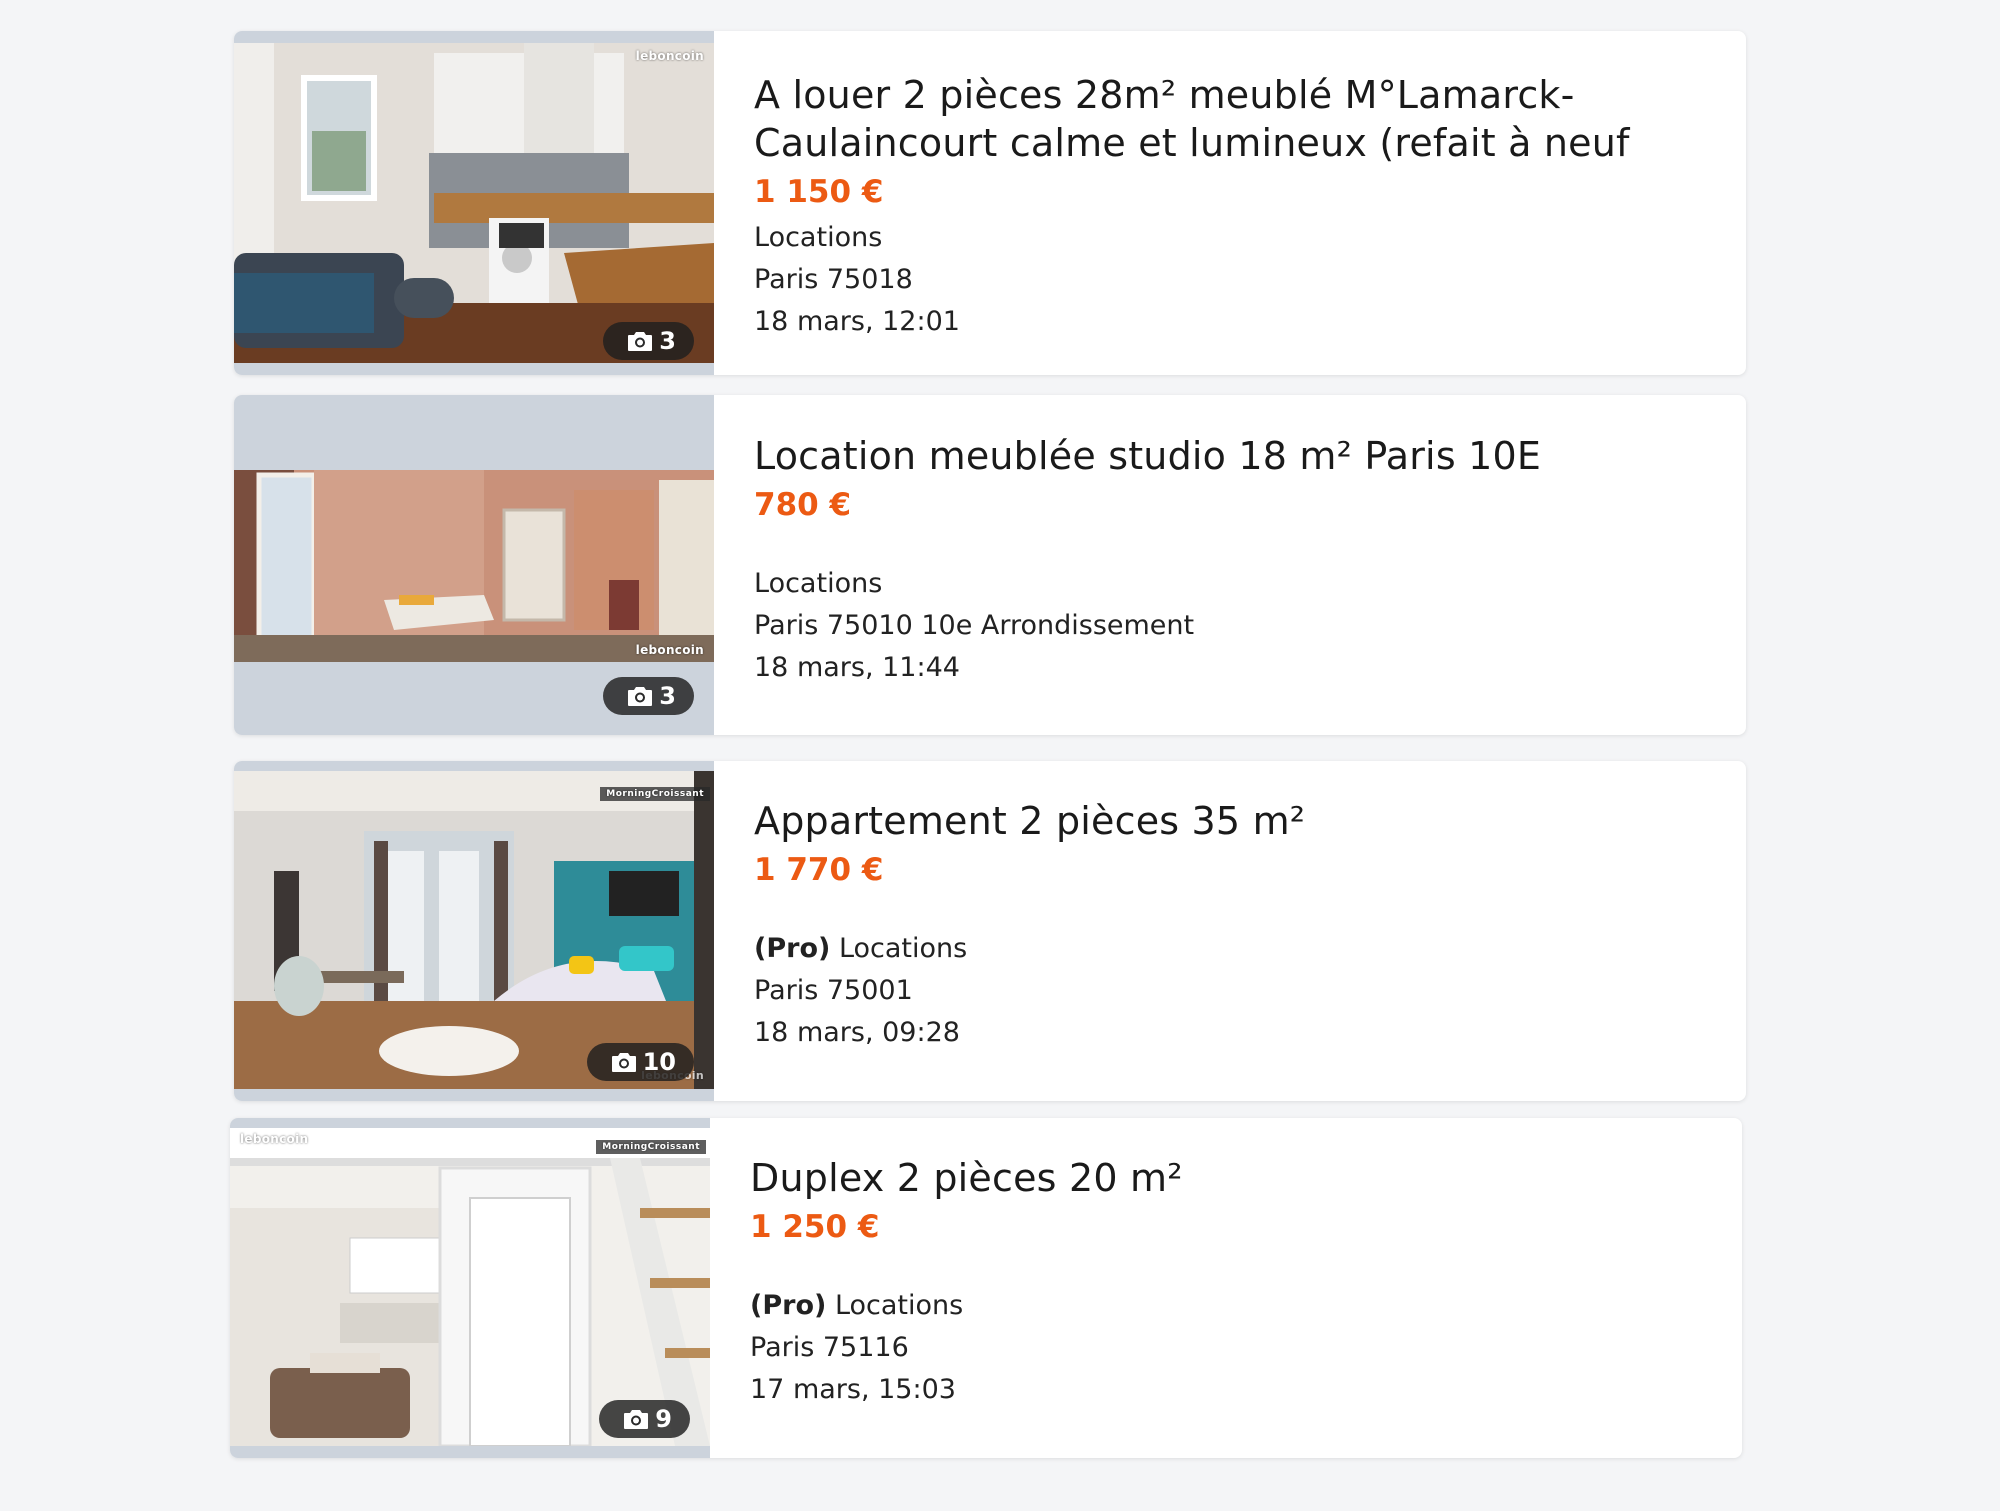 This screenshot has height=1511, width=2000. Describe the element at coordinates (819, 870) in the screenshot. I see `listing-price: 1 770 €` at that location.